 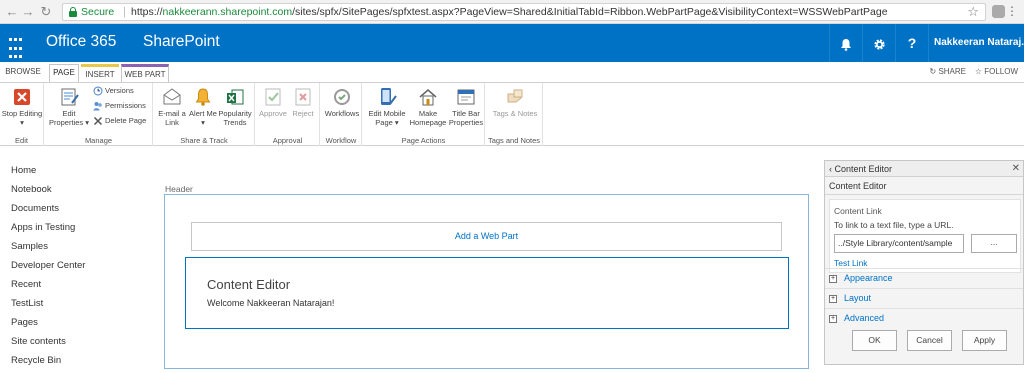 I want to click on ribbon-group-edit: Stop Editing ▾ Edit, so click(x=22, y=114).